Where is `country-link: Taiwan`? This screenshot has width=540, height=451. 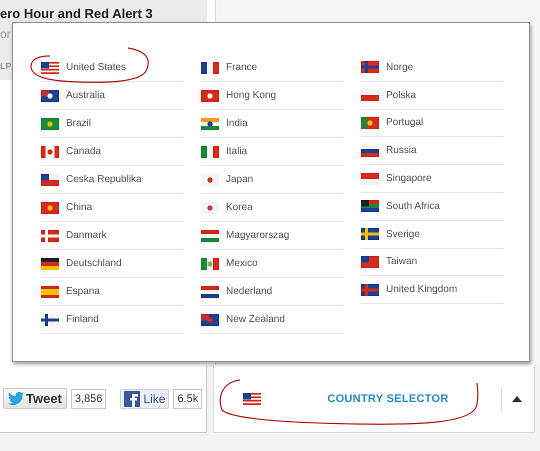 country-link: Taiwan is located at coordinates (402, 262).